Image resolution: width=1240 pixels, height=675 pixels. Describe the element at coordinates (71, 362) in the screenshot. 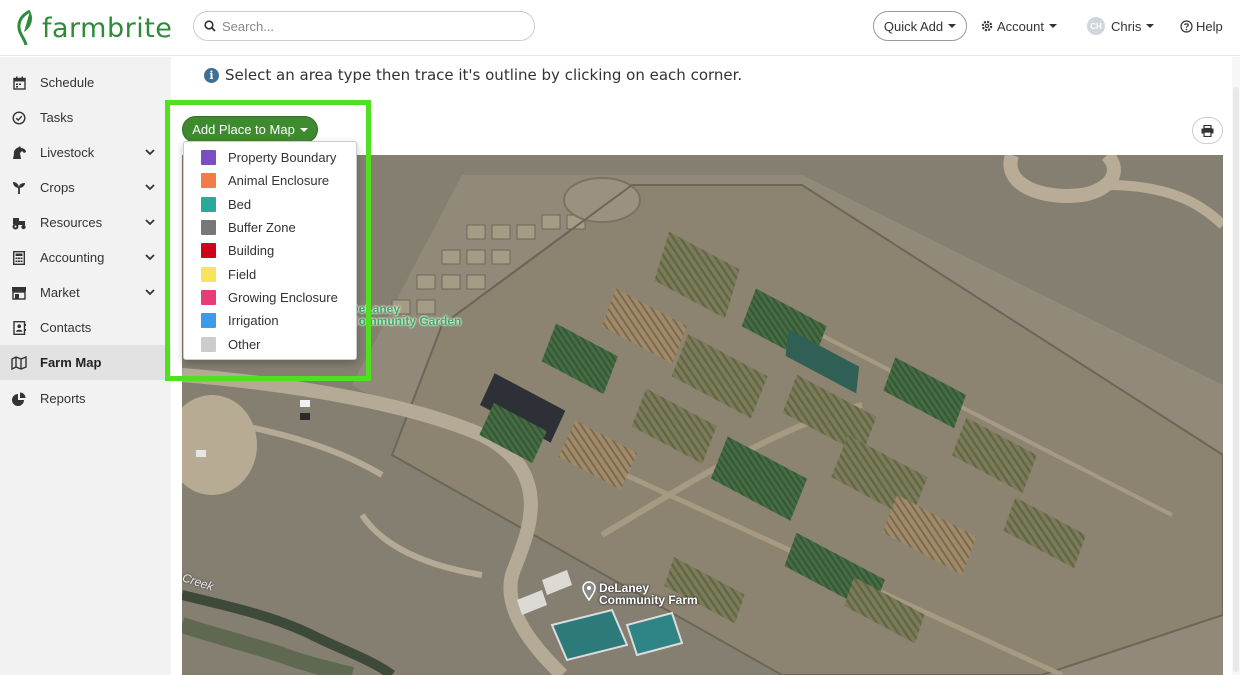

I see `sidebar-item-label: Farm Map` at that location.